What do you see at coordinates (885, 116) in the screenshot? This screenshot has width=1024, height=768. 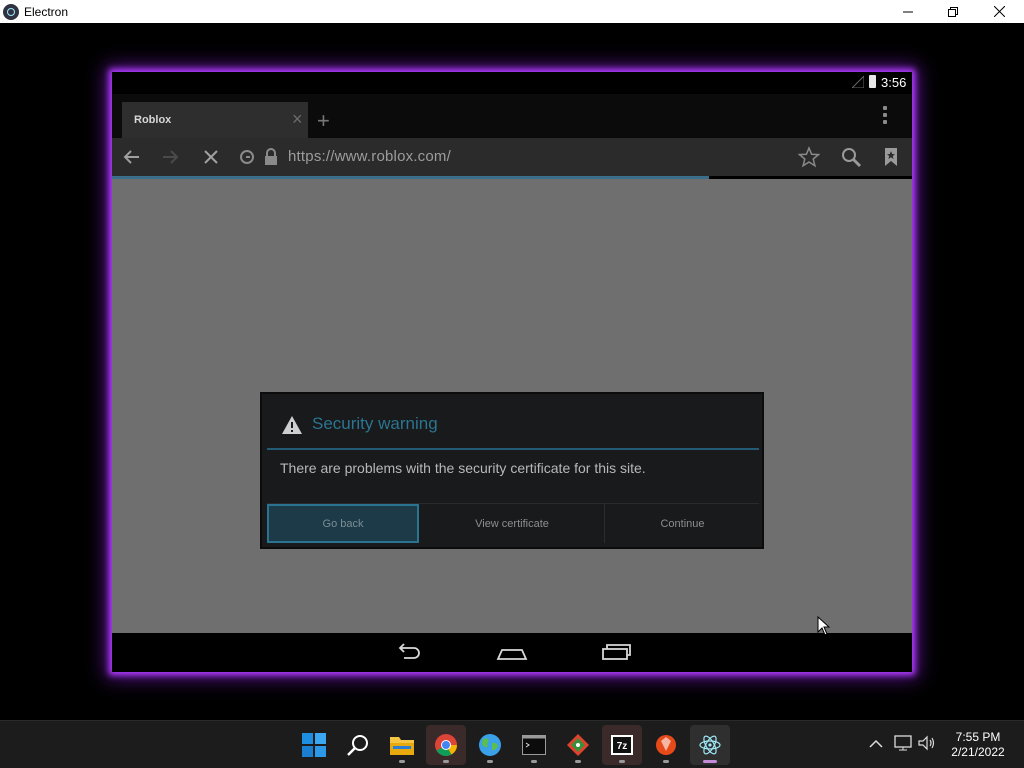 I see `overflow-menu-icon` at bounding box center [885, 116].